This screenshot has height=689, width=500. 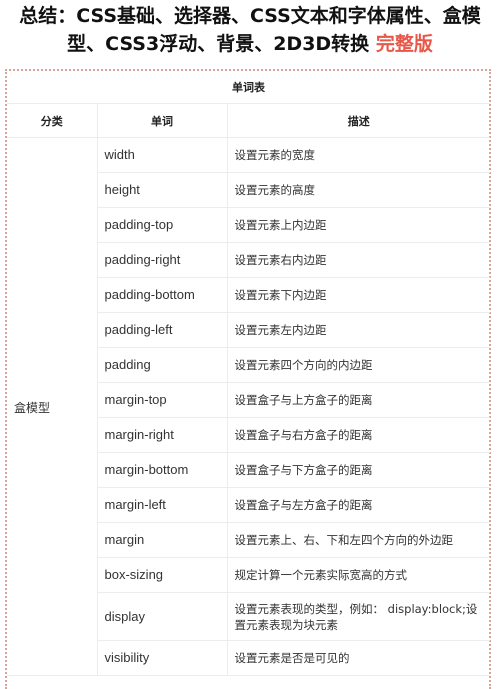 I want to click on description-cell: 设置元素下内边距, so click(x=358, y=295).